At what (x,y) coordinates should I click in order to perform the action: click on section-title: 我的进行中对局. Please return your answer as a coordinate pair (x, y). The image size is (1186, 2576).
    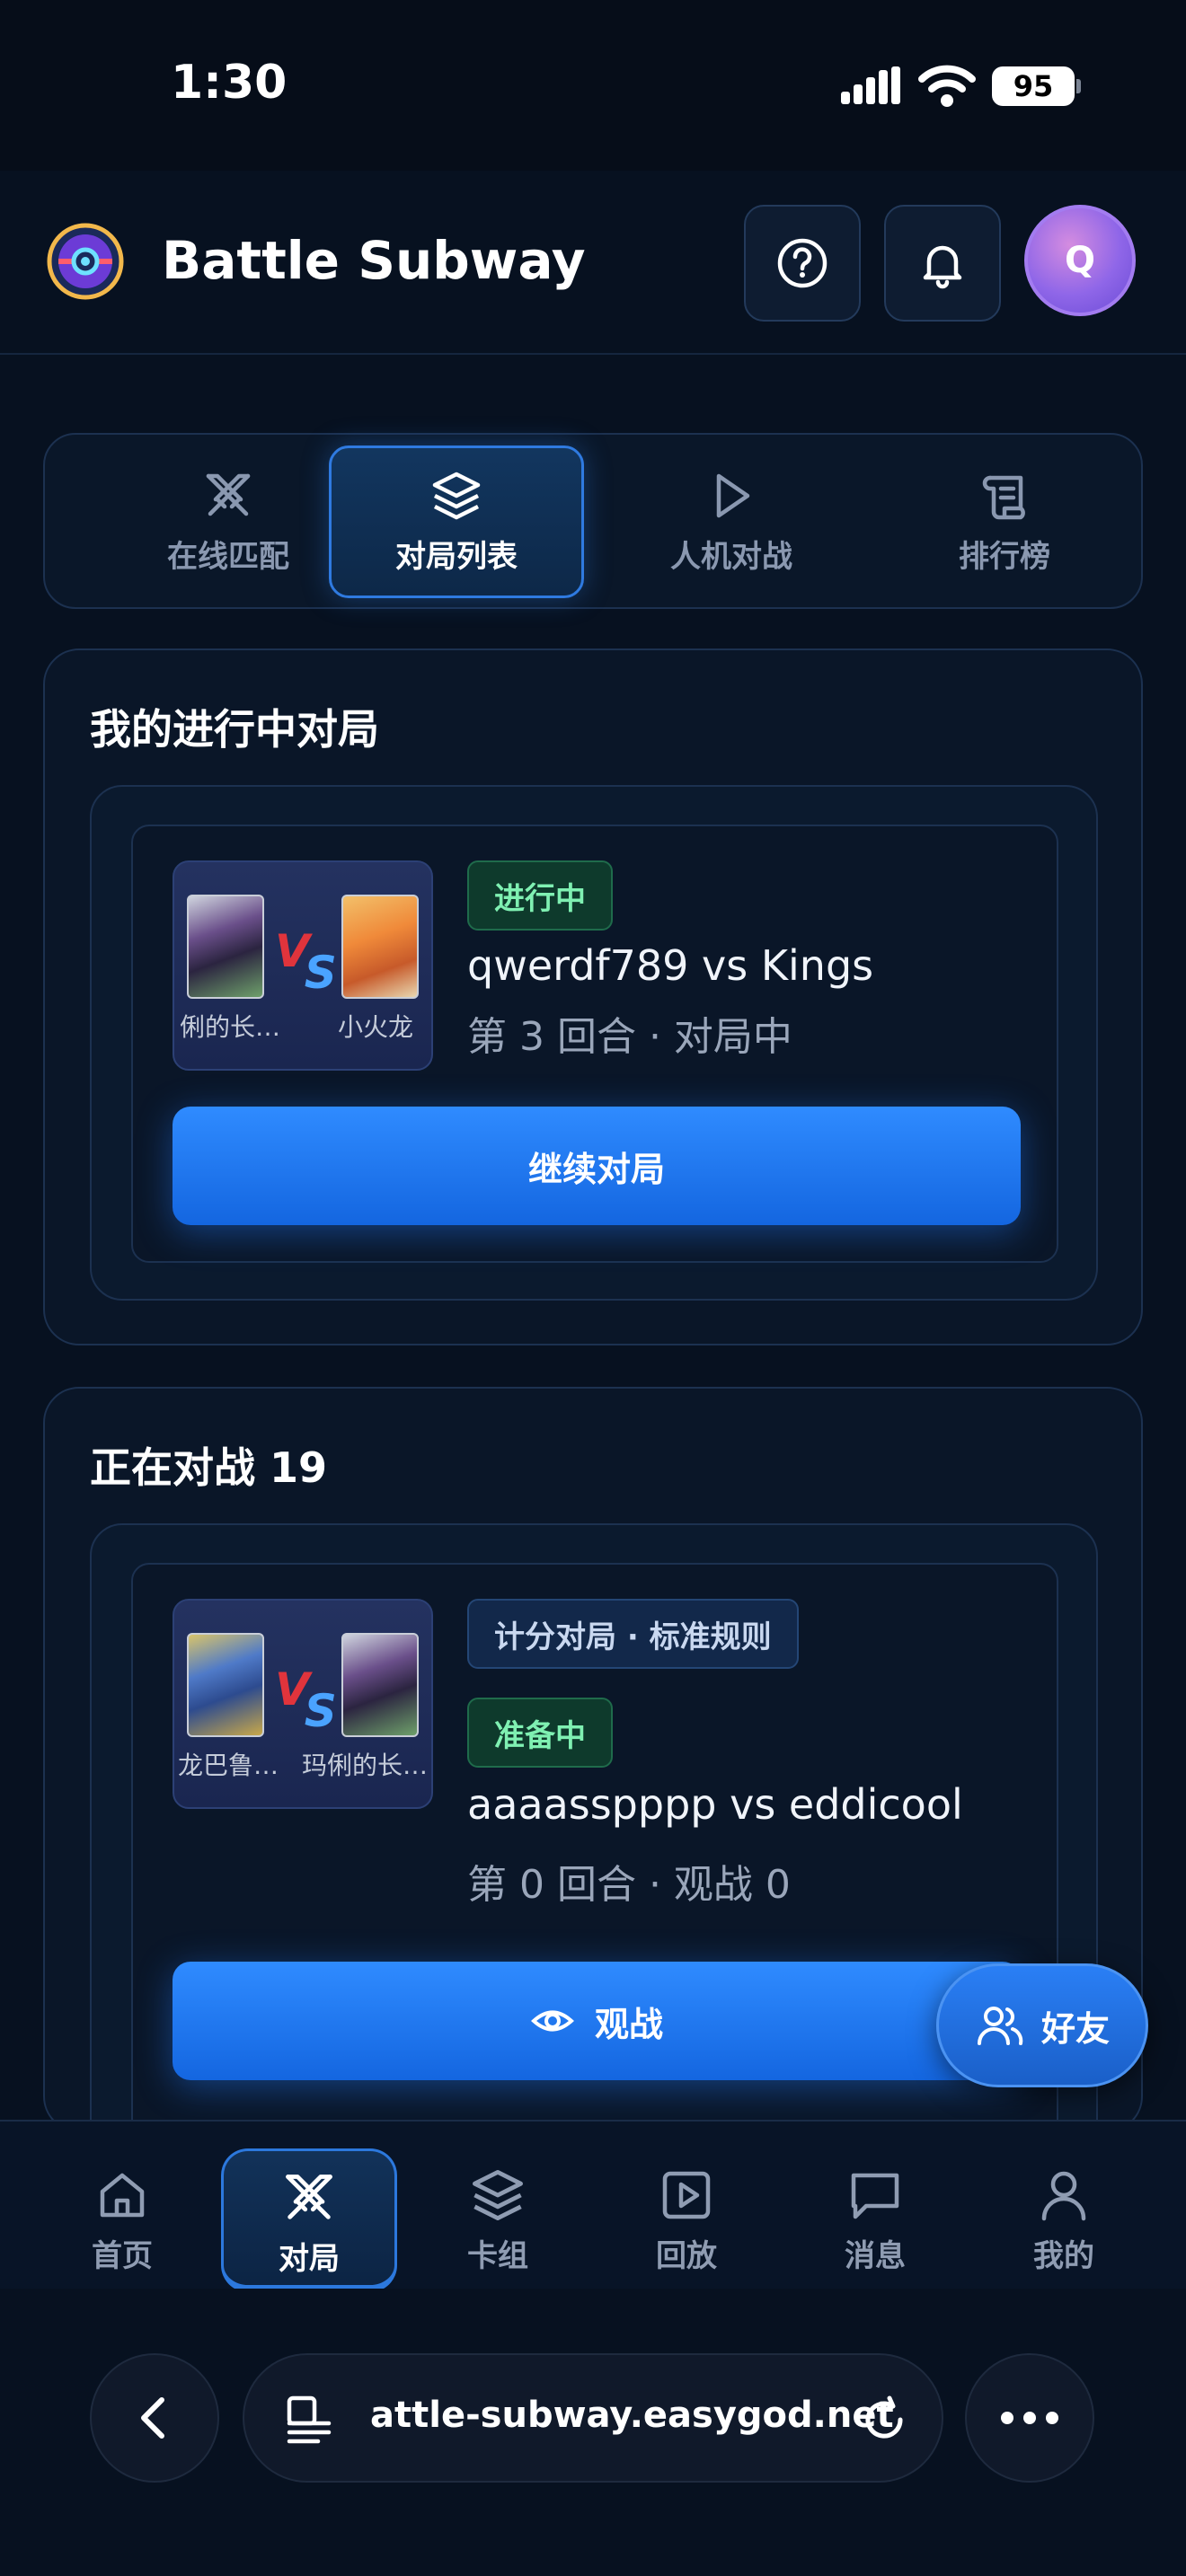
    Looking at the image, I should click on (234, 729).